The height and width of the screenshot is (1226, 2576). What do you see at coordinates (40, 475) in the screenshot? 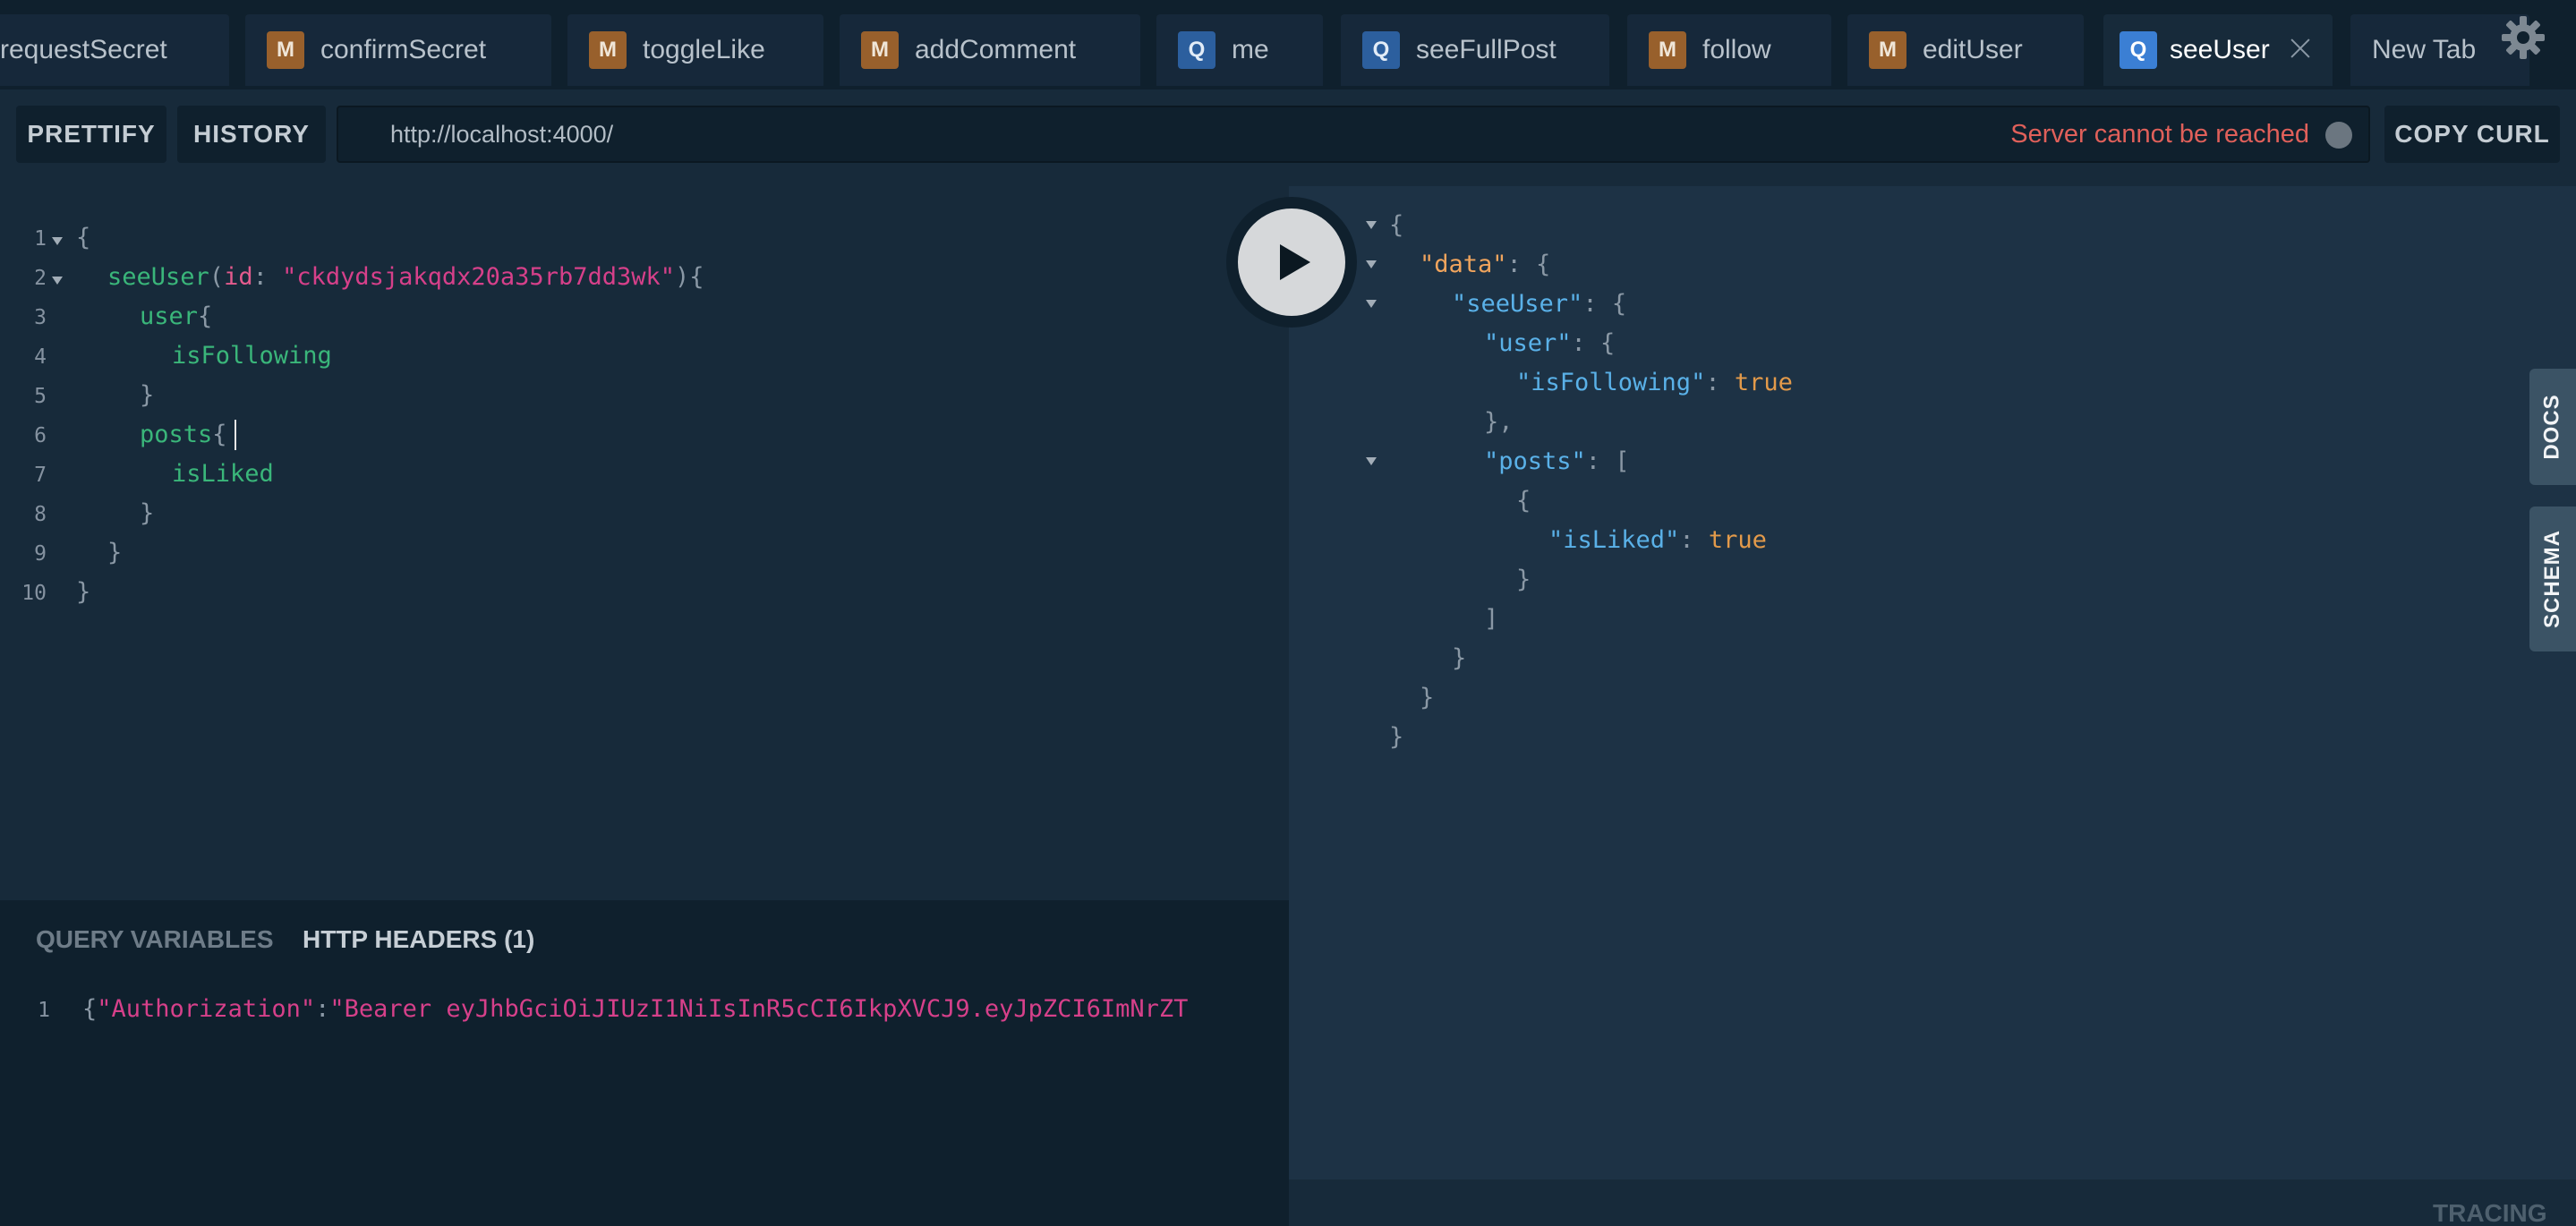
I see `line-number: 7` at bounding box center [40, 475].